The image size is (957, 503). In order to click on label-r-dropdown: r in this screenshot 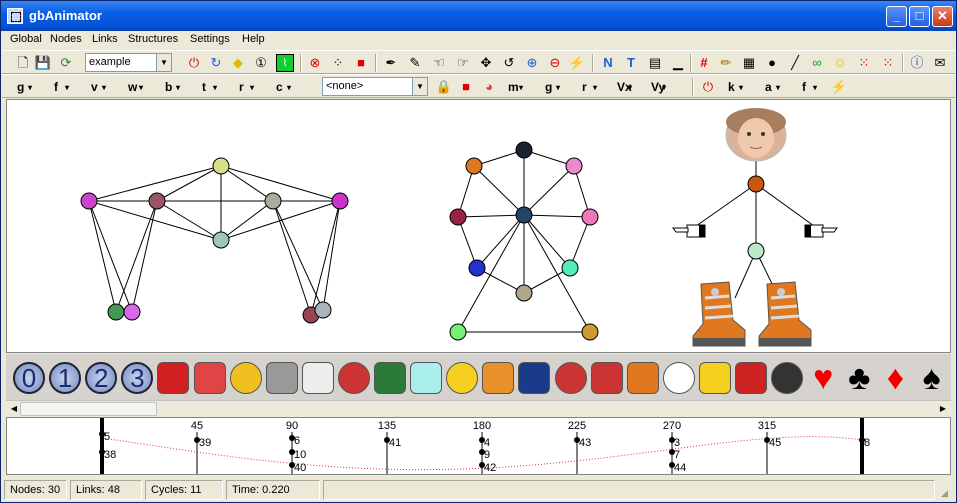, I will do `click(247, 87)`.